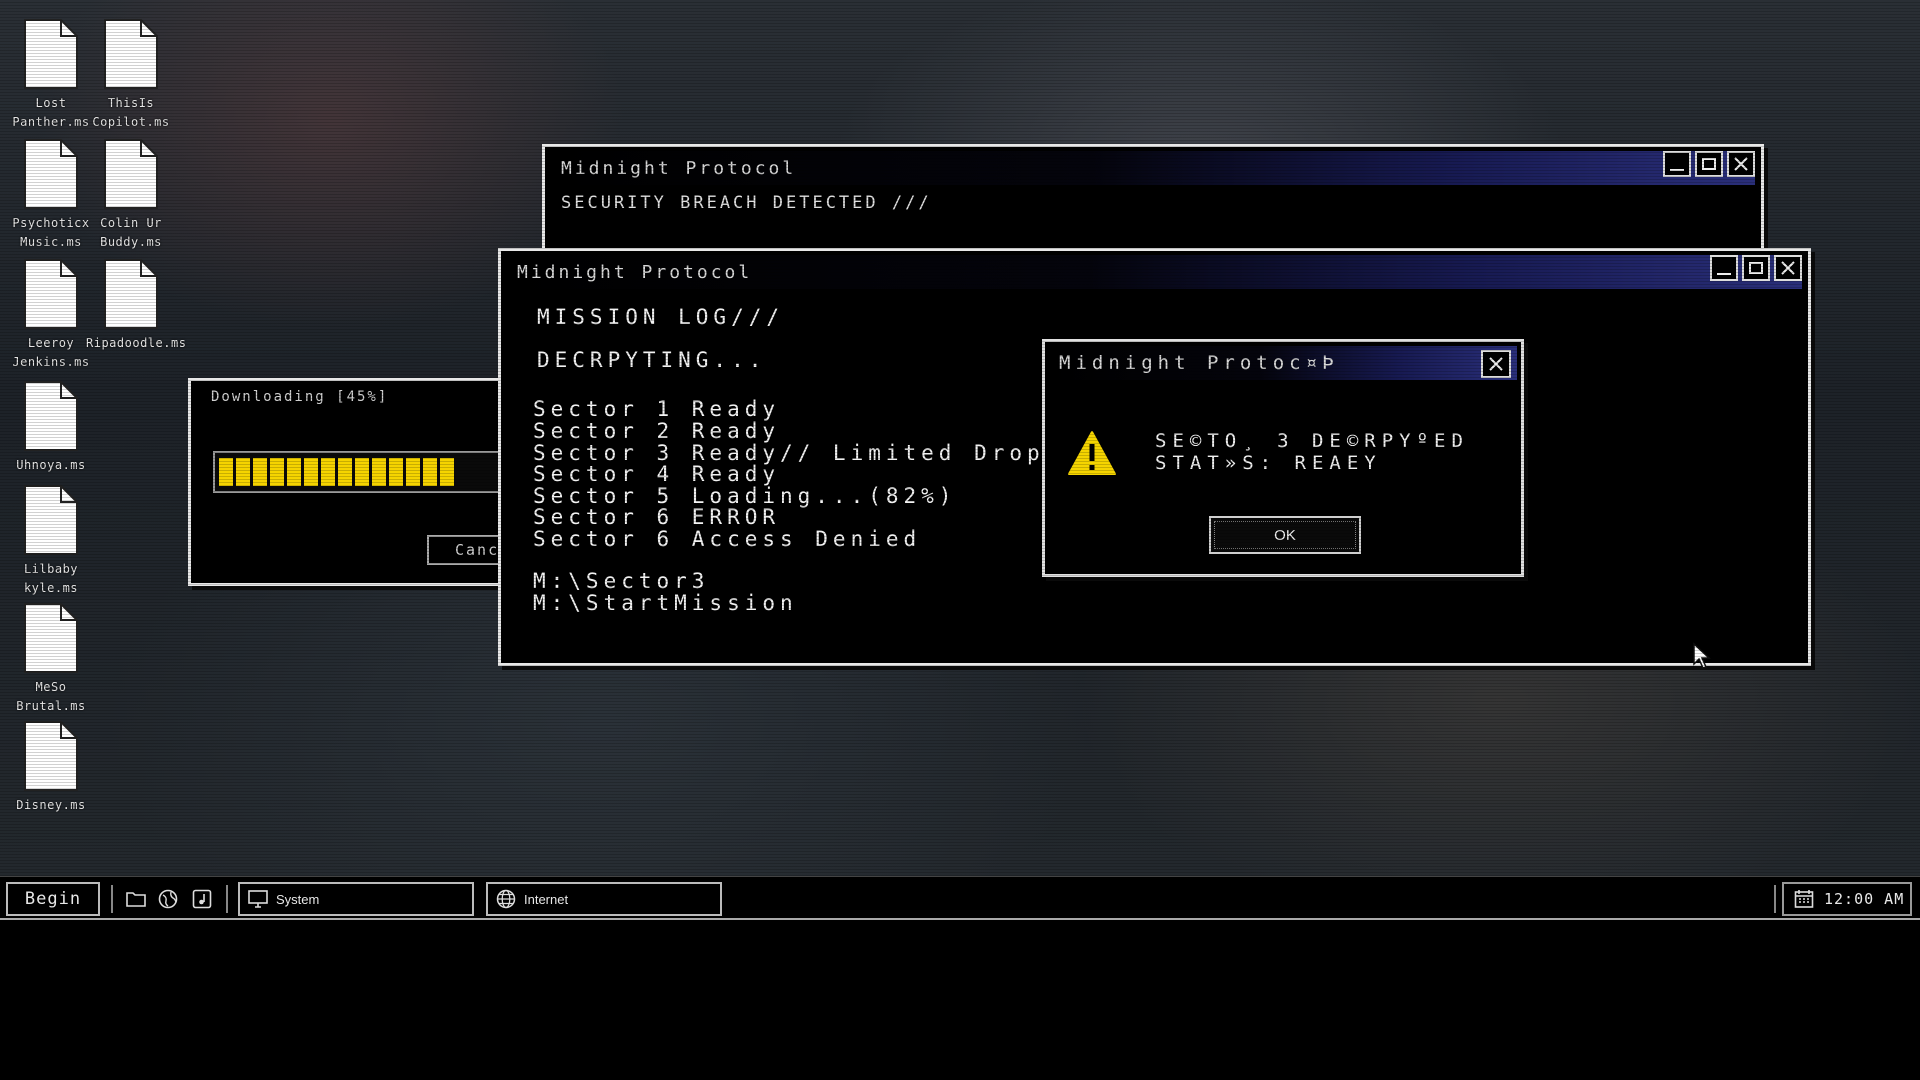 Image resolution: width=1920 pixels, height=1080 pixels. Describe the element at coordinates (51, 805) in the screenshot. I see `desktop-icon-label: Disney.ms` at that location.